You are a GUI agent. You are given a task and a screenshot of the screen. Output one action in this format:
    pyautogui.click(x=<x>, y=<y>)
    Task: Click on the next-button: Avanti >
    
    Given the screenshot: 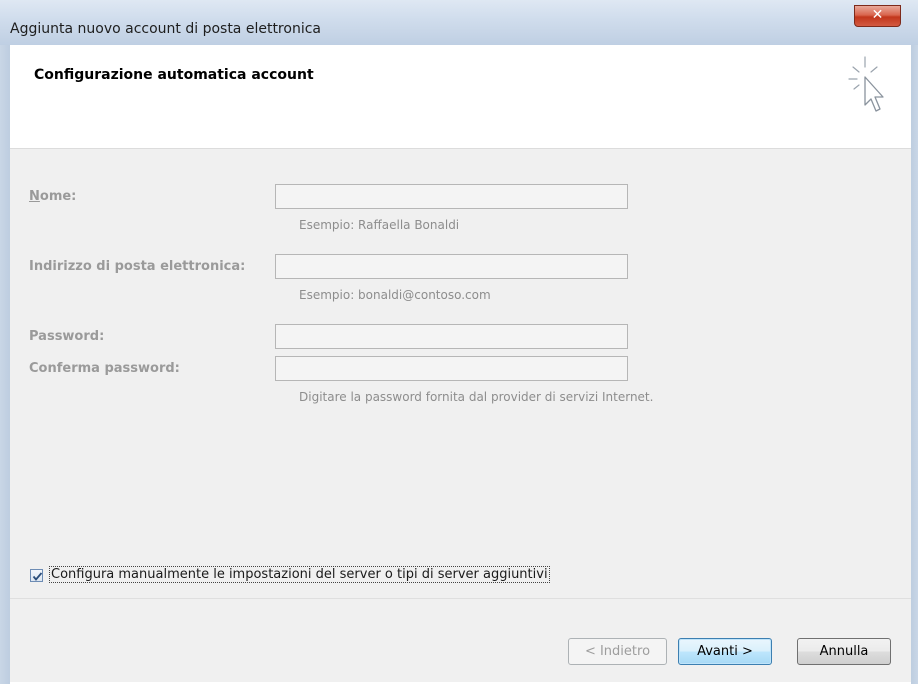 What is the action you would take?
    pyautogui.click(x=725, y=651)
    